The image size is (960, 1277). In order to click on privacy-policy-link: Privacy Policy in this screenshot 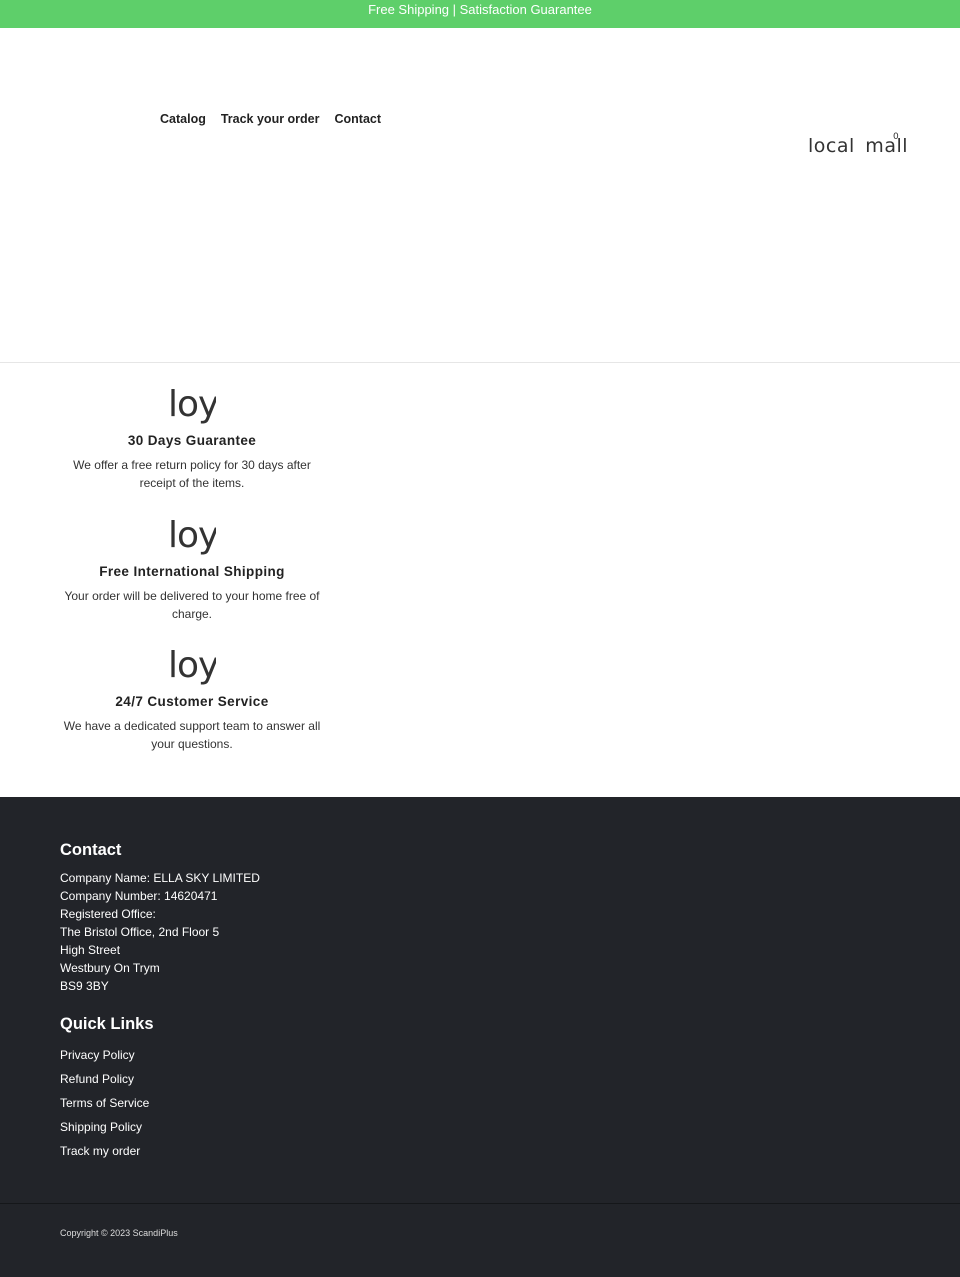, I will do `click(480, 1055)`.